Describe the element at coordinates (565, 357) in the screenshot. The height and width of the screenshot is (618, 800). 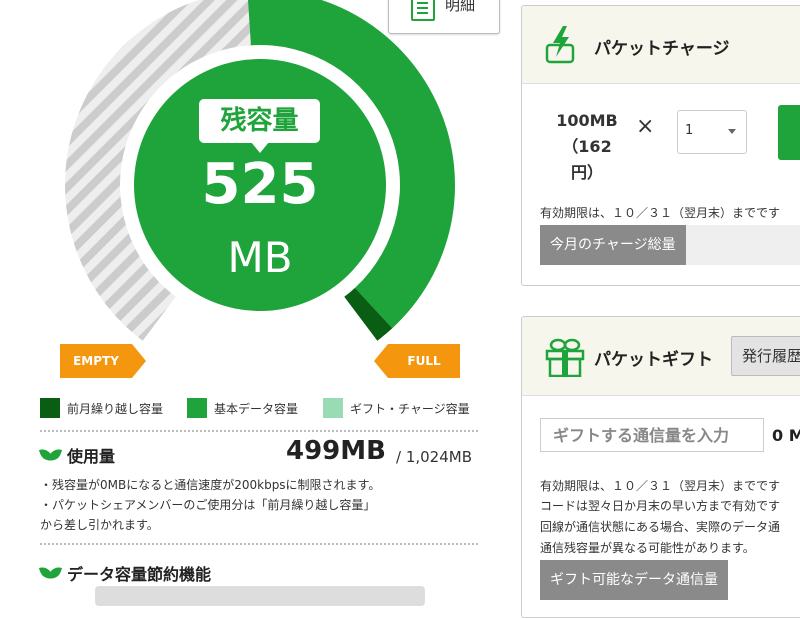
I see `gift-box-icon` at that location.